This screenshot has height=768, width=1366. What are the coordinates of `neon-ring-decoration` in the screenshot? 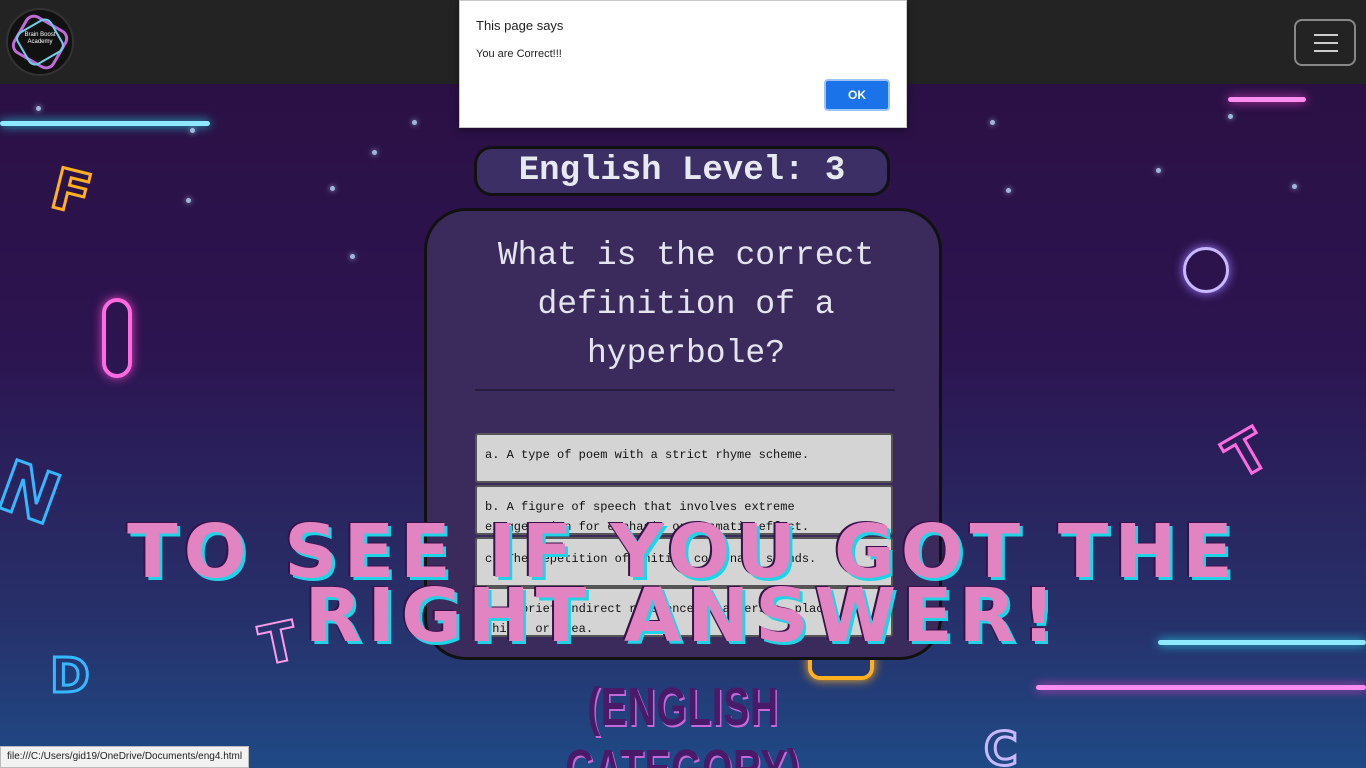 It's located at (117, 338).